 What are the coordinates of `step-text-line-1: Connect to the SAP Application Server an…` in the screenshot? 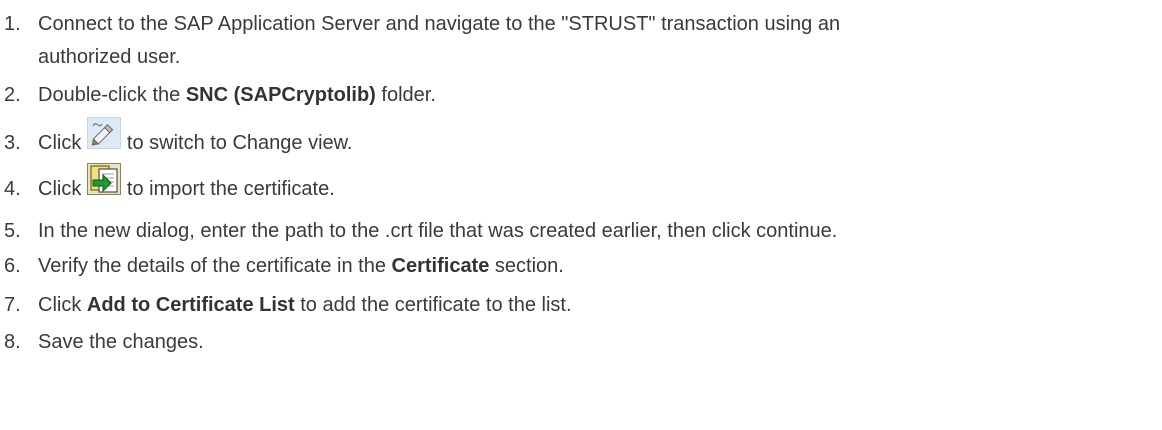 It's located at (439, 24).